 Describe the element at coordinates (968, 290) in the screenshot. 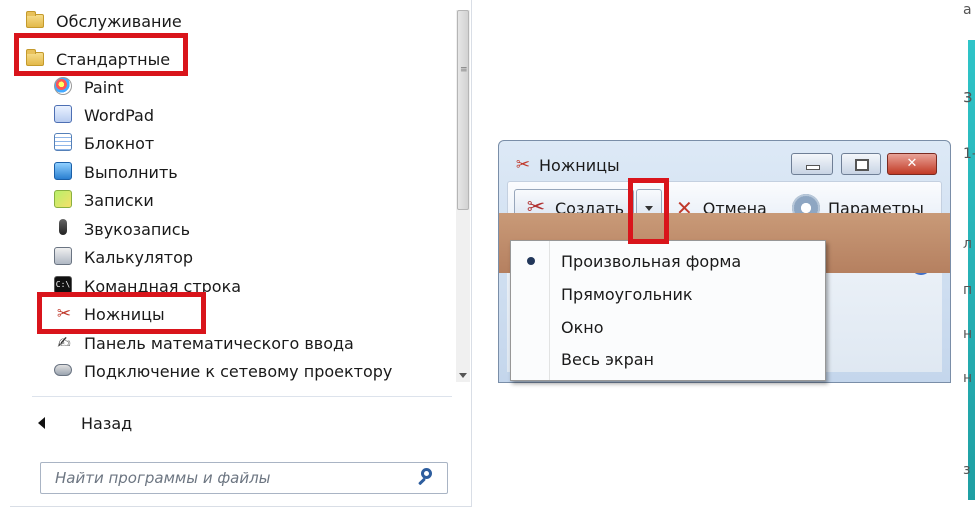

I see `right-edge-text: п` at that location.